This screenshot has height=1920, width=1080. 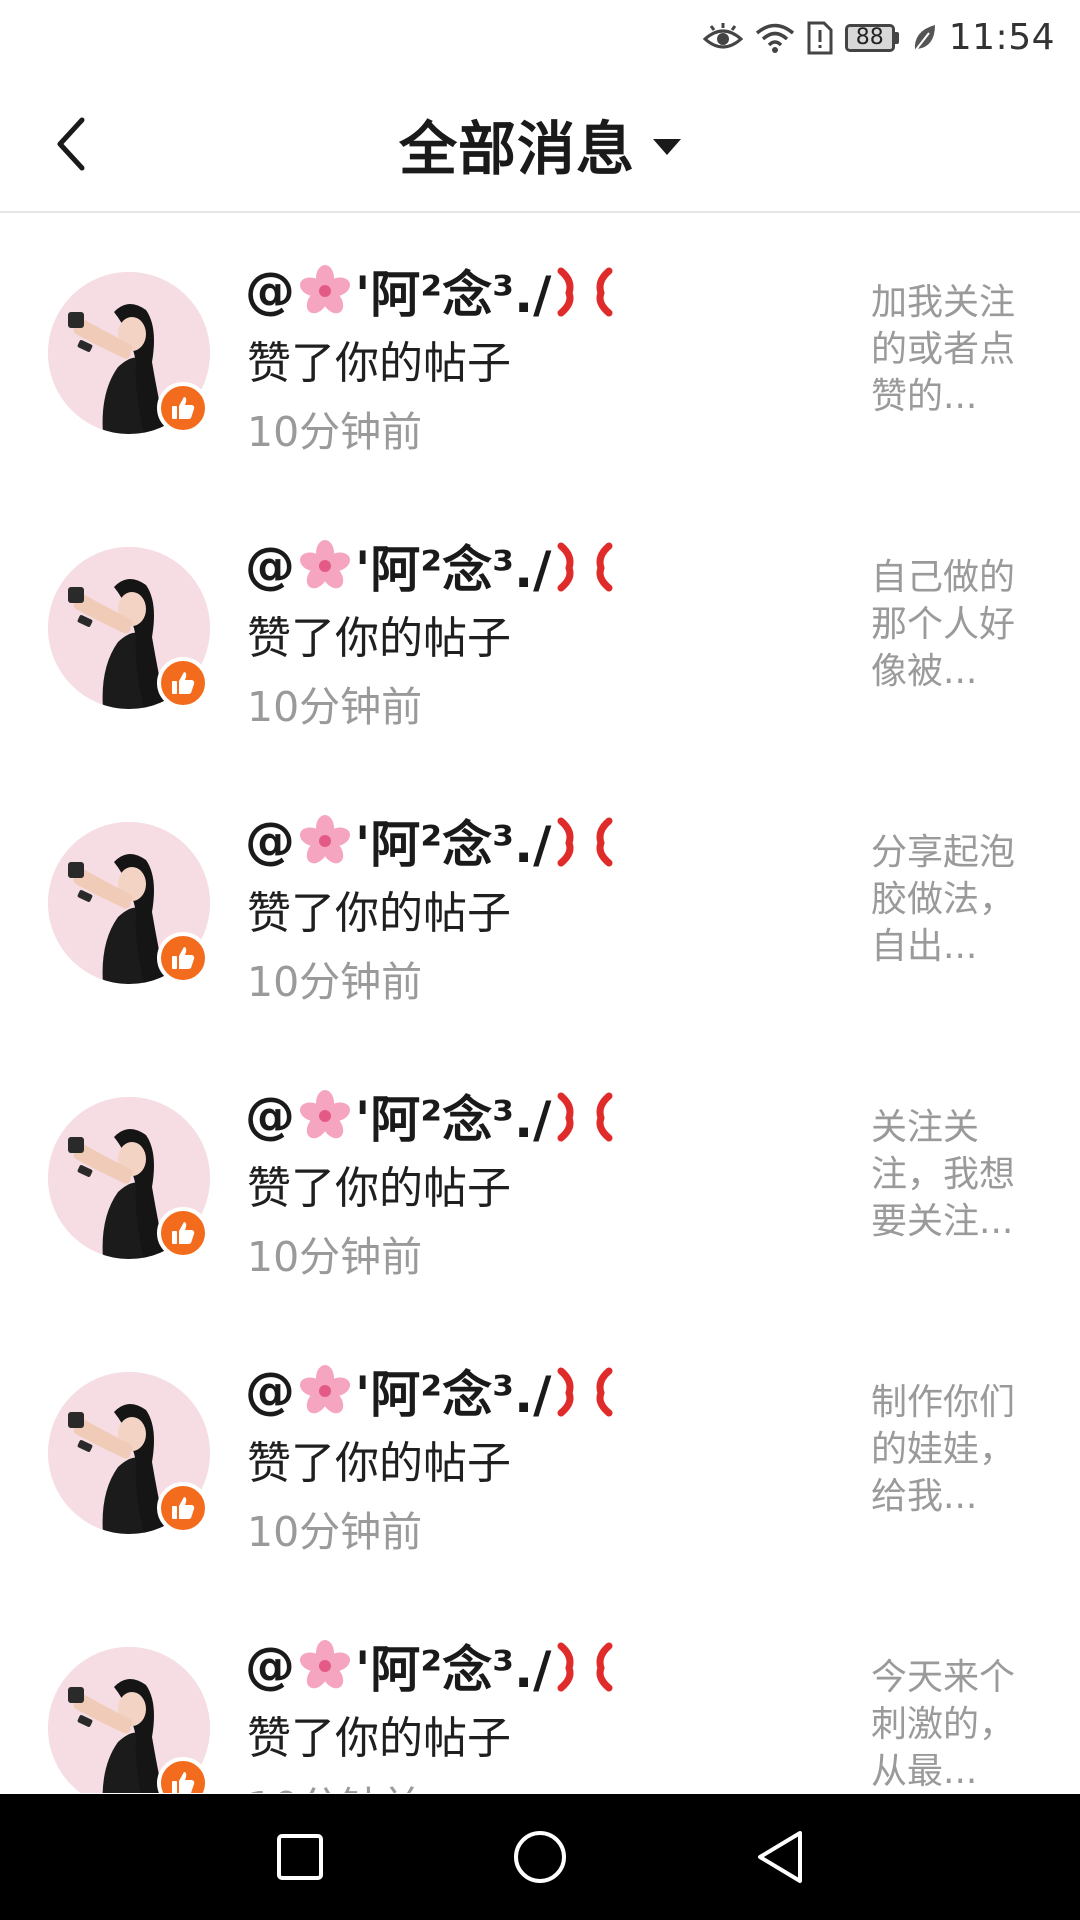 I want to click on header: 全部消息, so click(x=540, y=144).